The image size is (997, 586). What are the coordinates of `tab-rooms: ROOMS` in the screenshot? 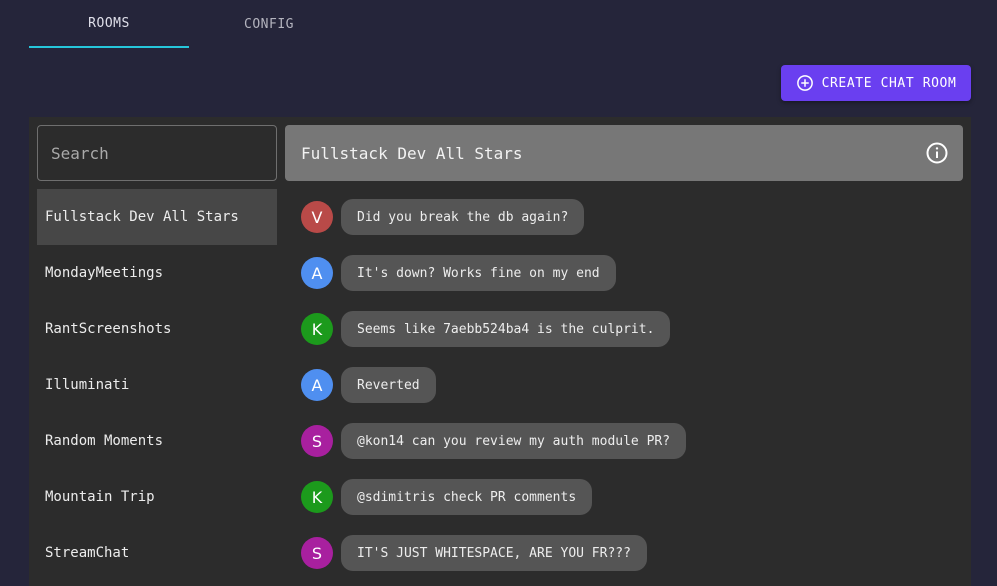 It's located at (109, 24).